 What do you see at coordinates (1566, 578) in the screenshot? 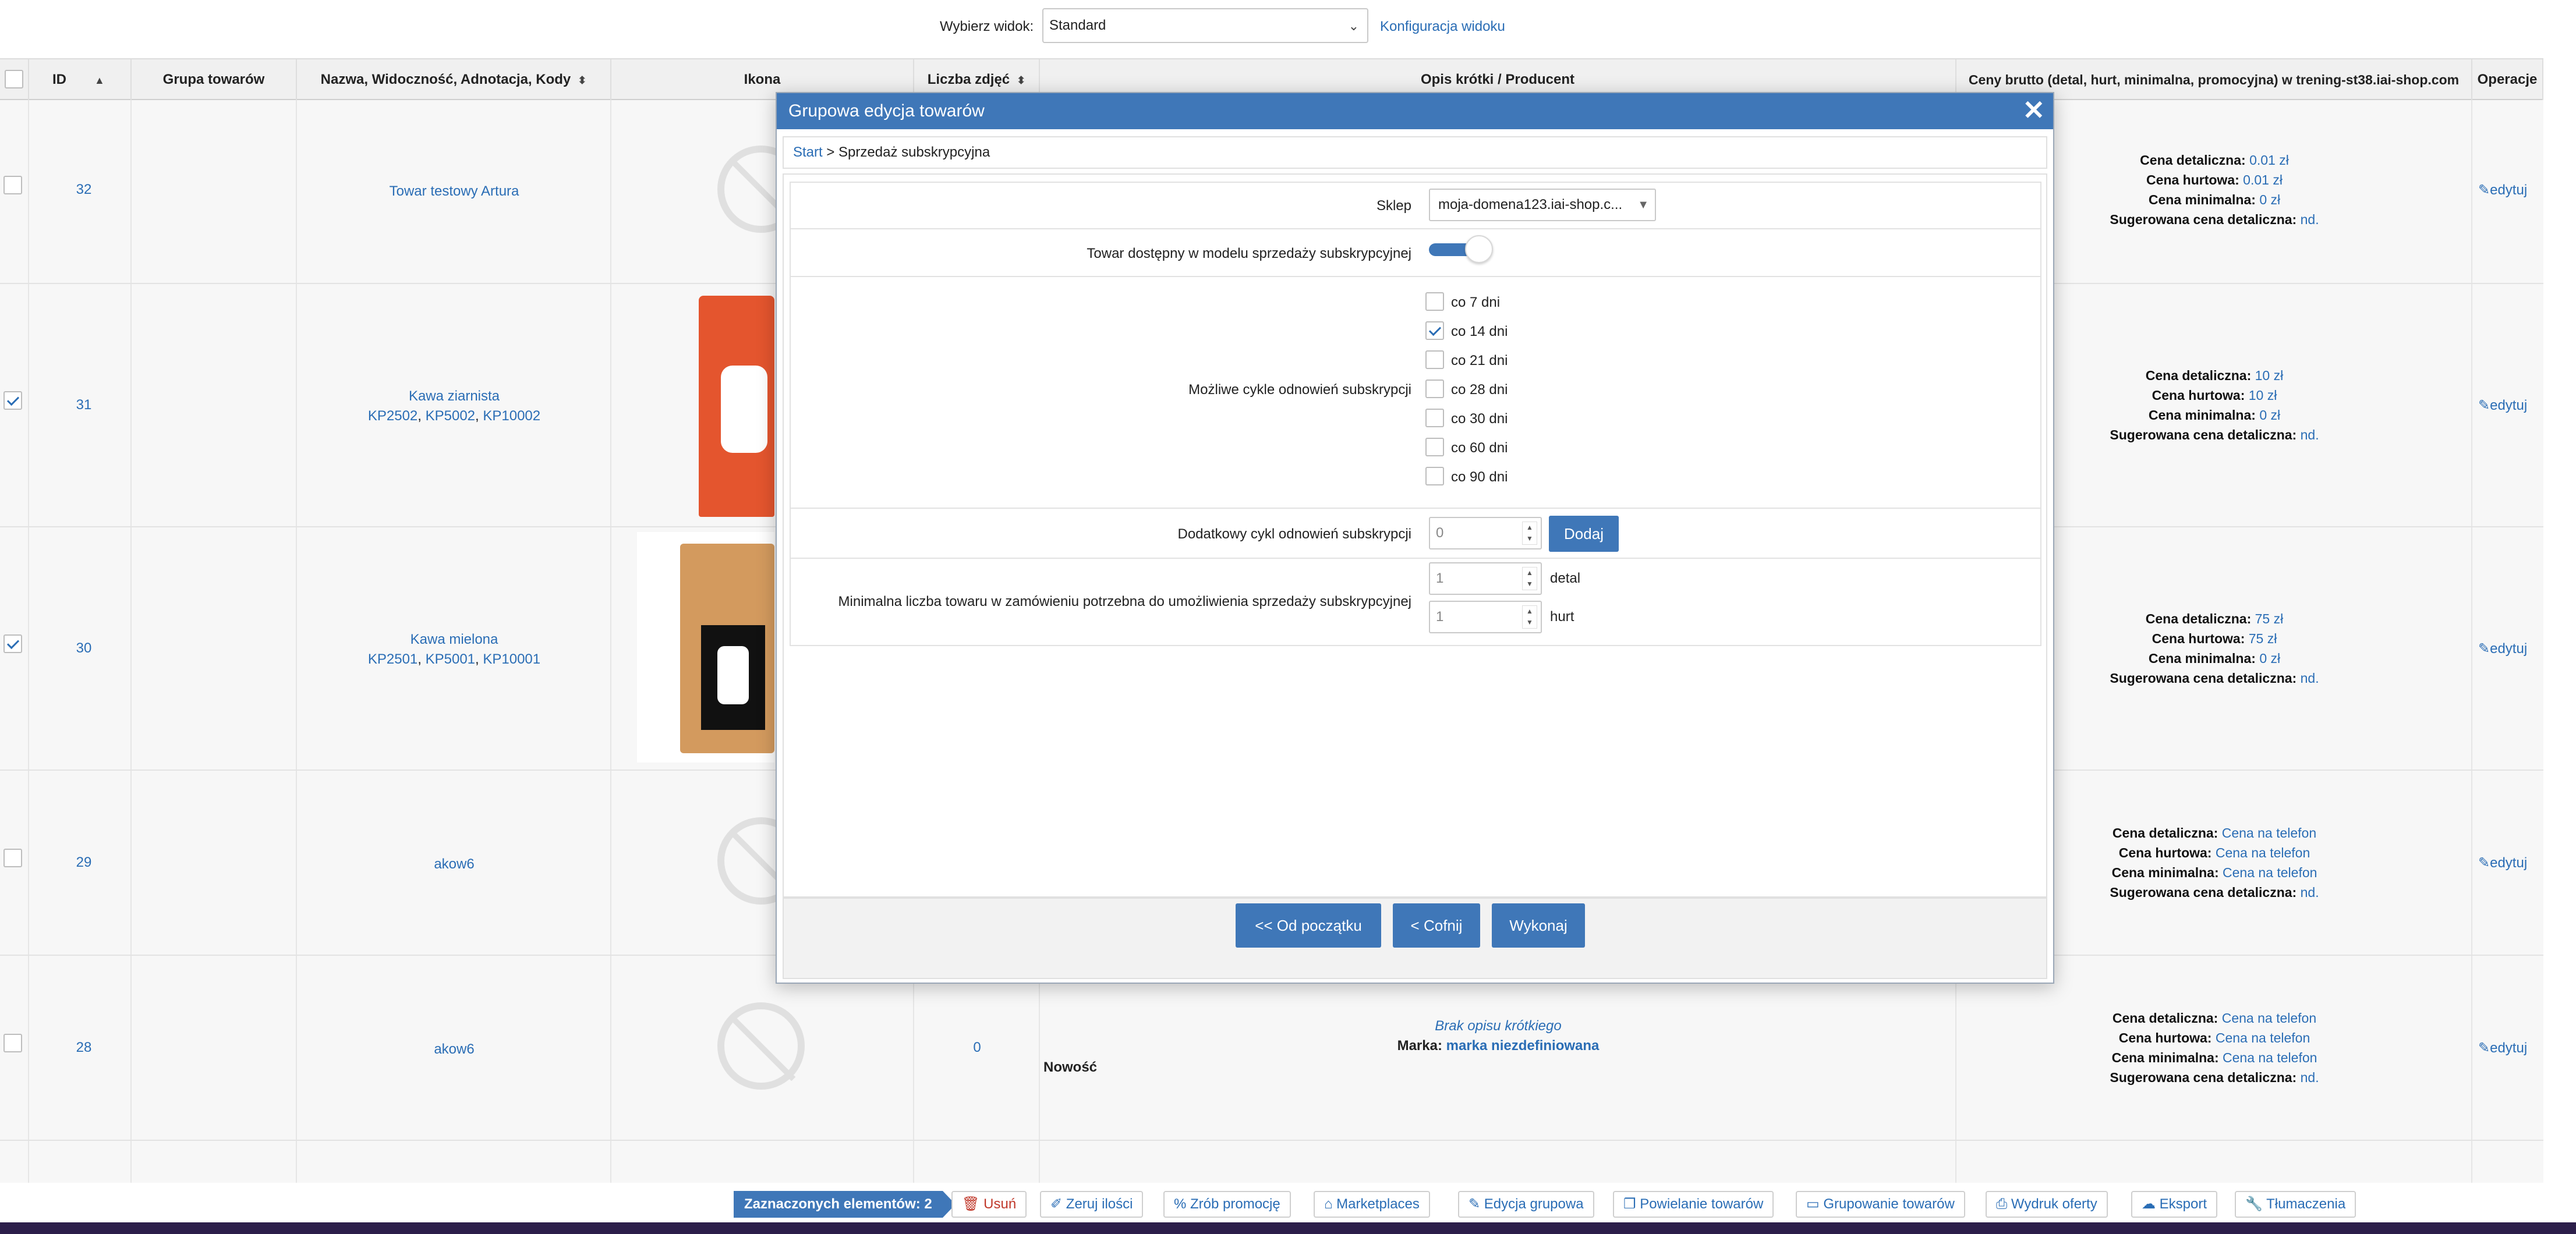
I see `min-qty-detal-label: detal` at bounding box center [1566, 578].